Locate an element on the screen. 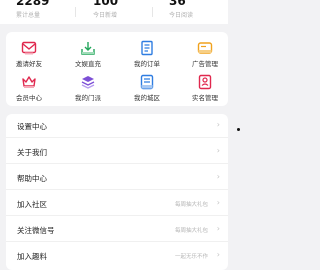 Image resolution: width=320 pixels, height=270 pixels. menu-item-label: 关于我们 is located at coordinates (32, 152).